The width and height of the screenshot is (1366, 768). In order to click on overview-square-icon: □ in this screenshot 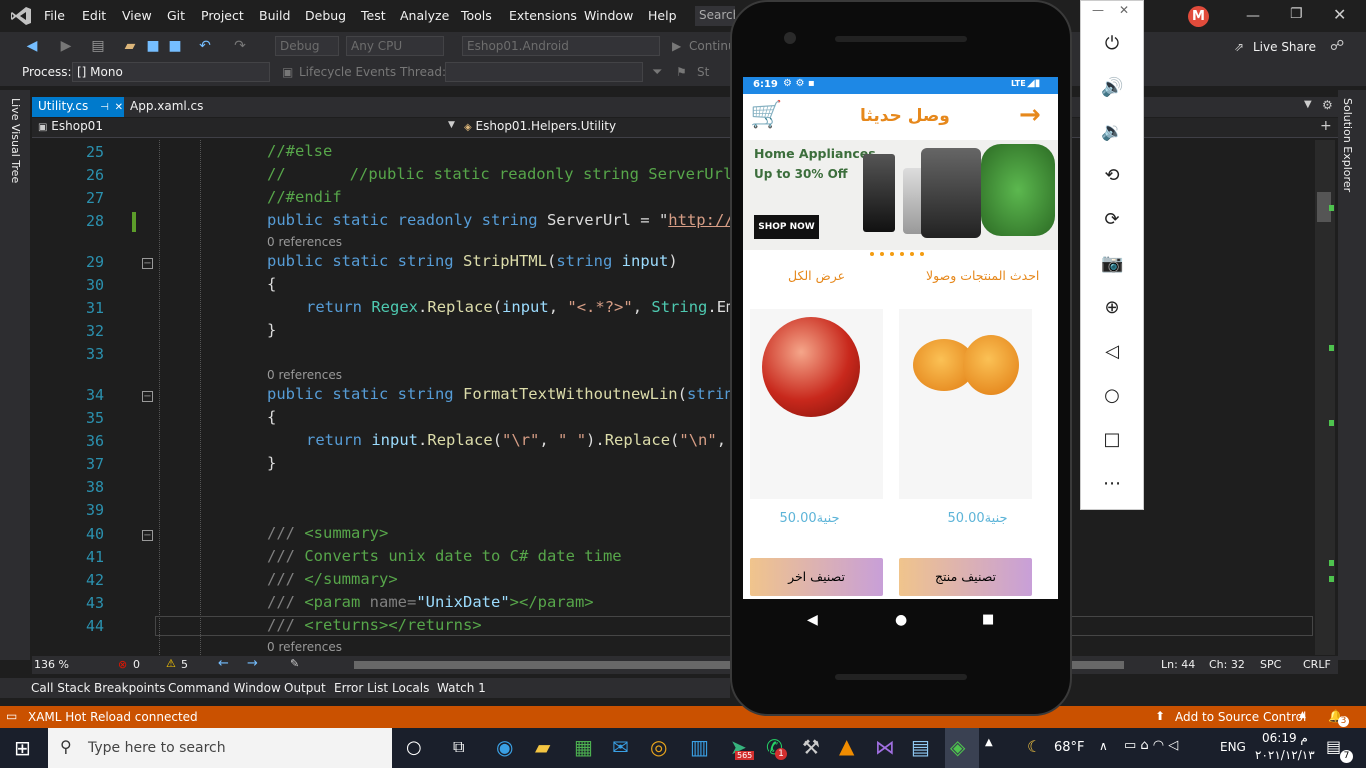, I will do `click(1112, 440)`.